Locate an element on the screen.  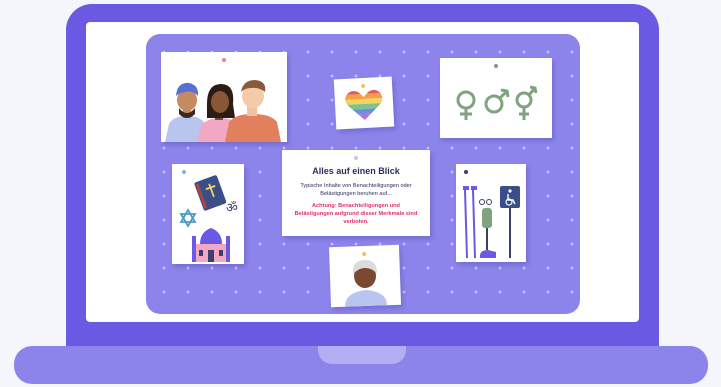
disability-aids-icon is located at coordinates (491, 222).